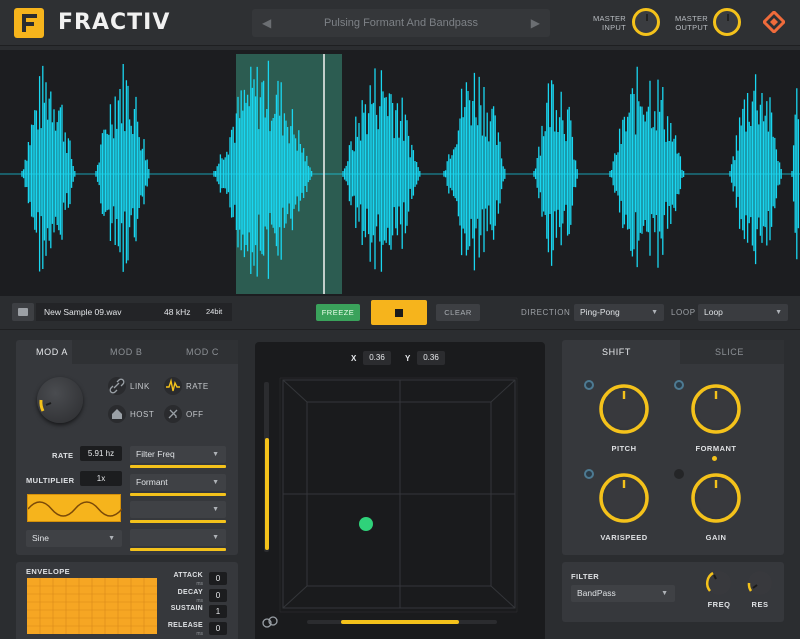 This screenshot has width=800, height=639. I want to click on tab-mod-c: MOD C, so click(202, 352).